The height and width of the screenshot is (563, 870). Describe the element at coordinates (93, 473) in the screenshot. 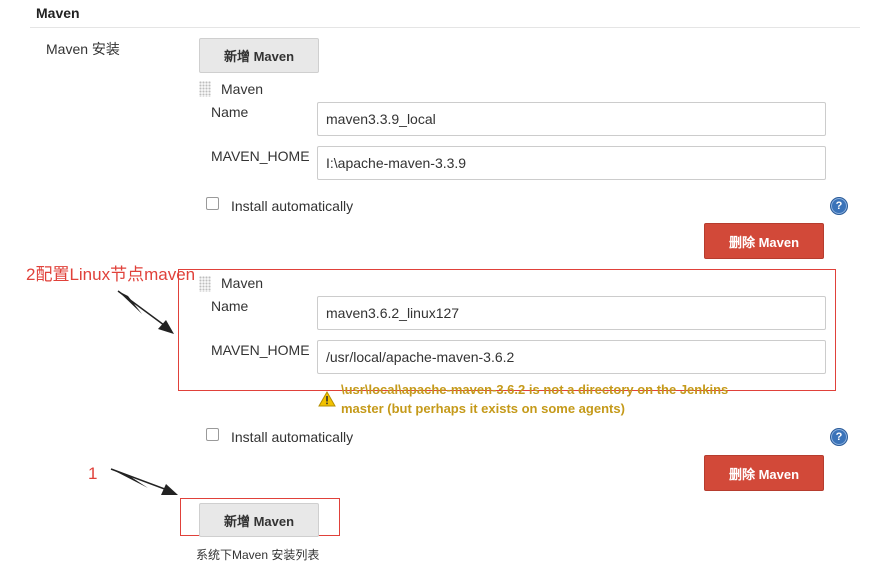

I see `annotation-note-1: 1` at that location.